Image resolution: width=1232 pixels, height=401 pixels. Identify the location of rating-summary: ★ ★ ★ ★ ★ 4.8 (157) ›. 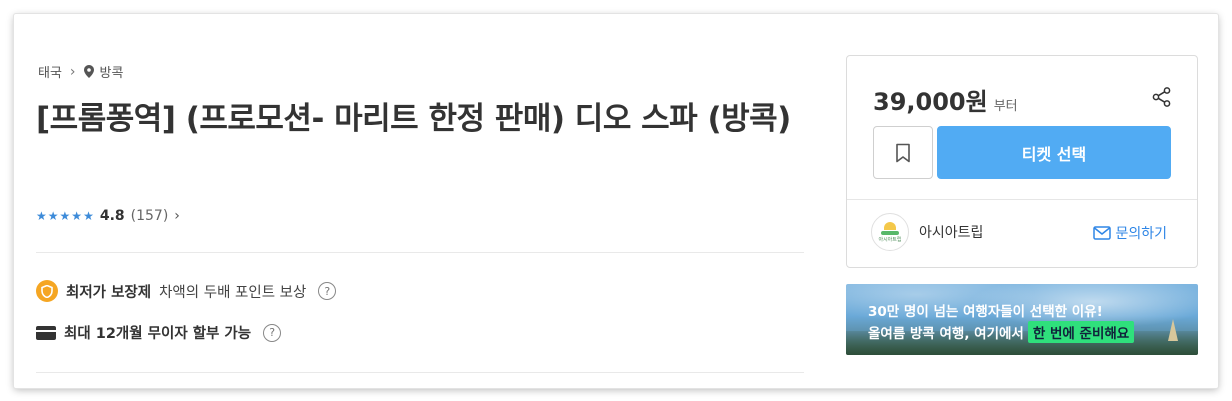
(108, 216).